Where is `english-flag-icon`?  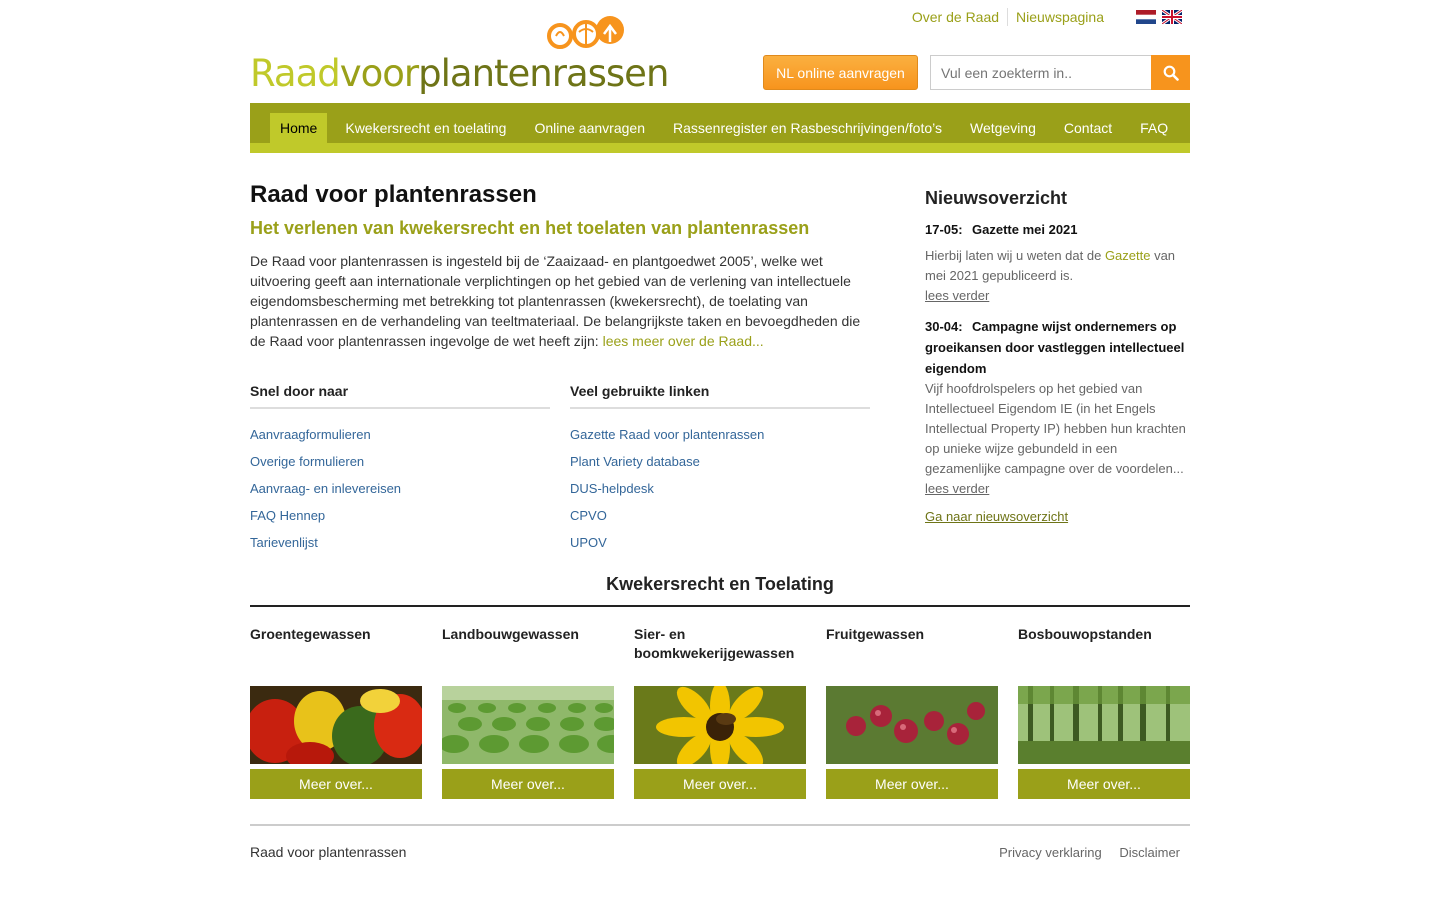
english-flag-icon is located at coordinates (1172, 17).